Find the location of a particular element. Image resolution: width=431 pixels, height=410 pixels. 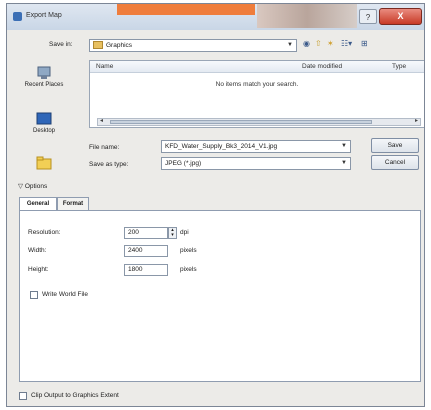

save-as-type-value: JPEG (*.jpg) is located at coordinates (183, 163).